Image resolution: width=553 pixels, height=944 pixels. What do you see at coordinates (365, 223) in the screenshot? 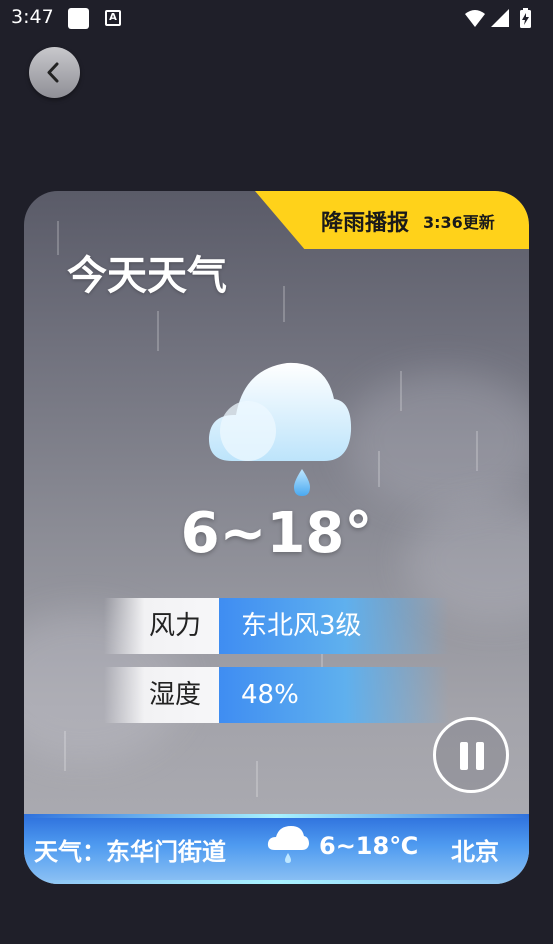
I see `badge-title: 降雨播报` at bounding box center [365, 223].